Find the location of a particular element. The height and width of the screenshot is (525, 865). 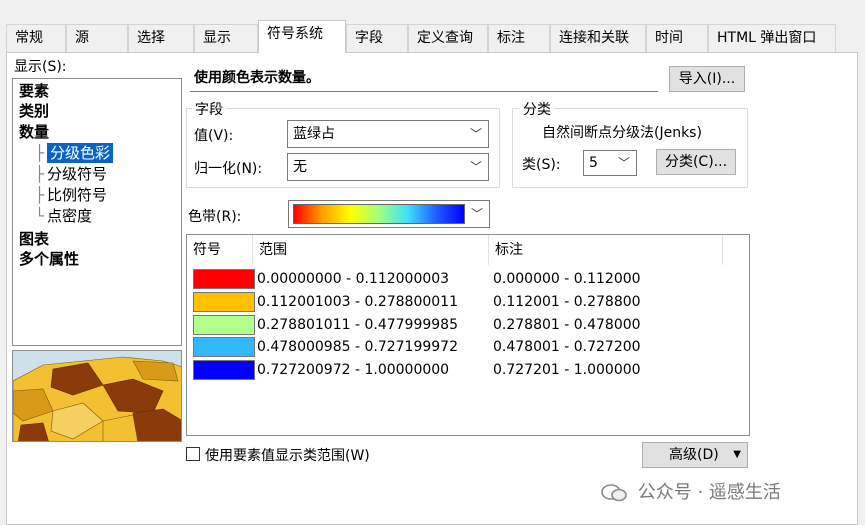

column-header-symbol: 符号 is located at coordinates (220, 250).